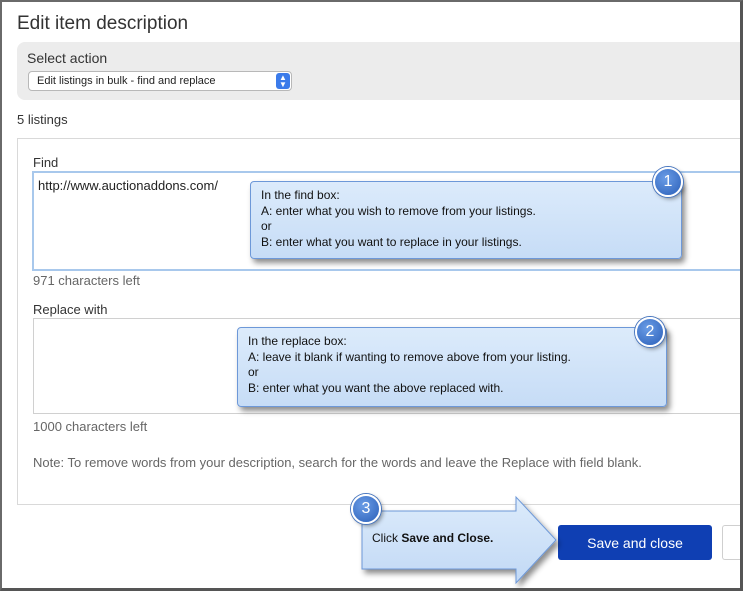 Image resolution: width=743 pixels, height=591 pixels. I want to click on save-and-close-button: Save and close, so click(635, 542).